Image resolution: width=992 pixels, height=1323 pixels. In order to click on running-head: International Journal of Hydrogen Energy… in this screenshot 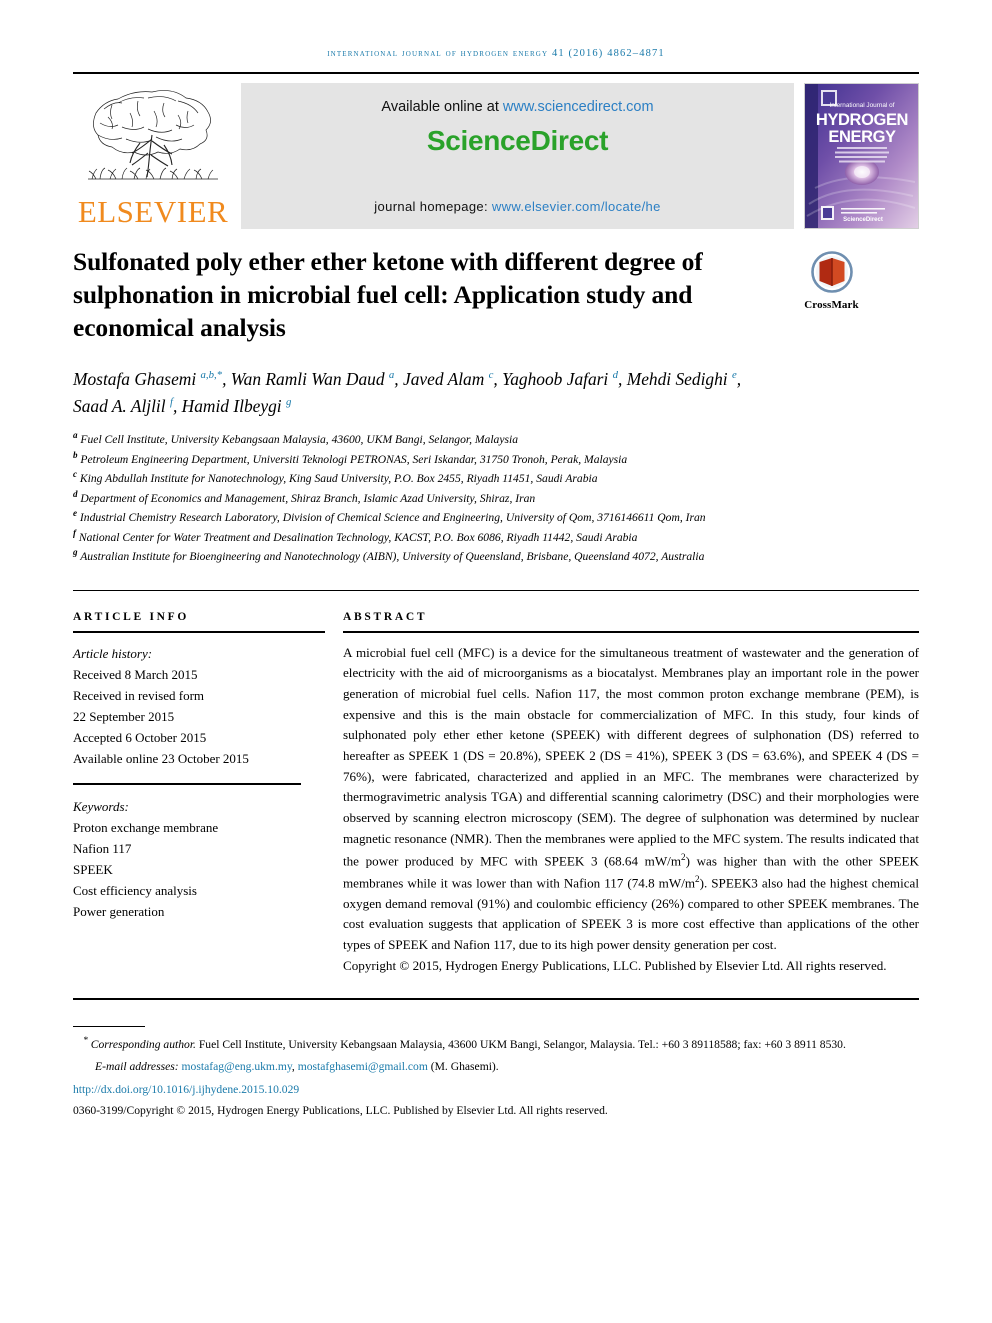, I will do `click(496, 53)`.